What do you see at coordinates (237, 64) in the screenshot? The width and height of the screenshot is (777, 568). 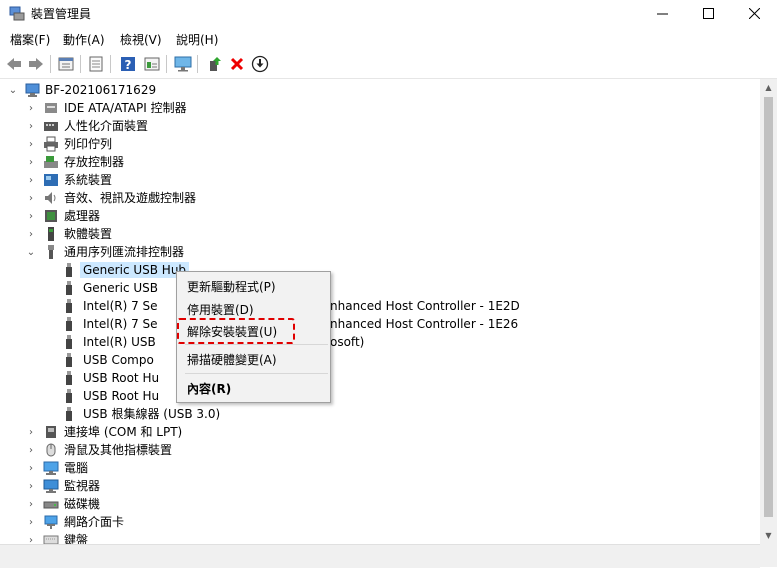 I see `uninstall-icon` at bounding box center [237, 64].